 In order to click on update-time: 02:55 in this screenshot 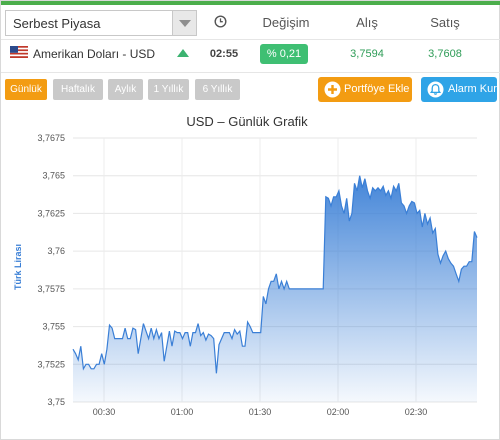, I will do `click(224, 54)`.